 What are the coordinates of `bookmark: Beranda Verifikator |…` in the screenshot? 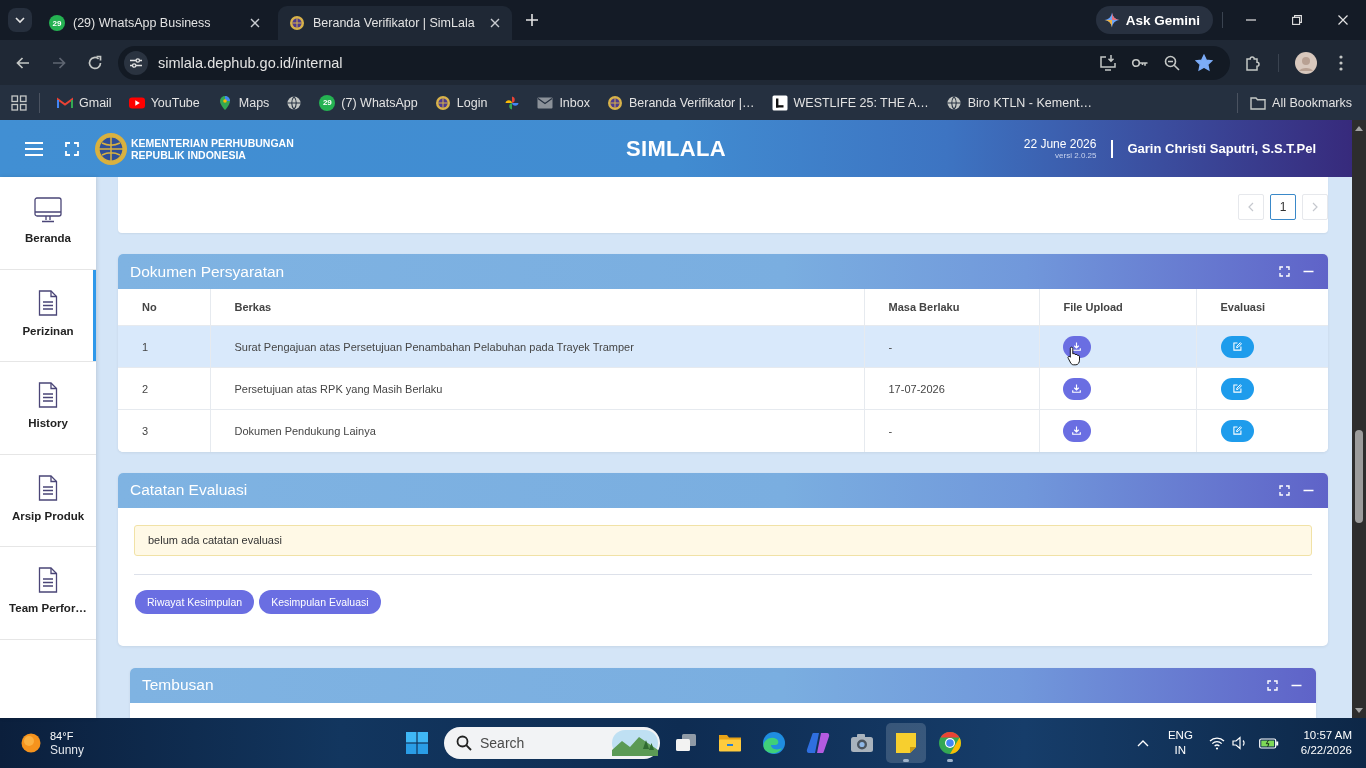 It's located at (680, 102).